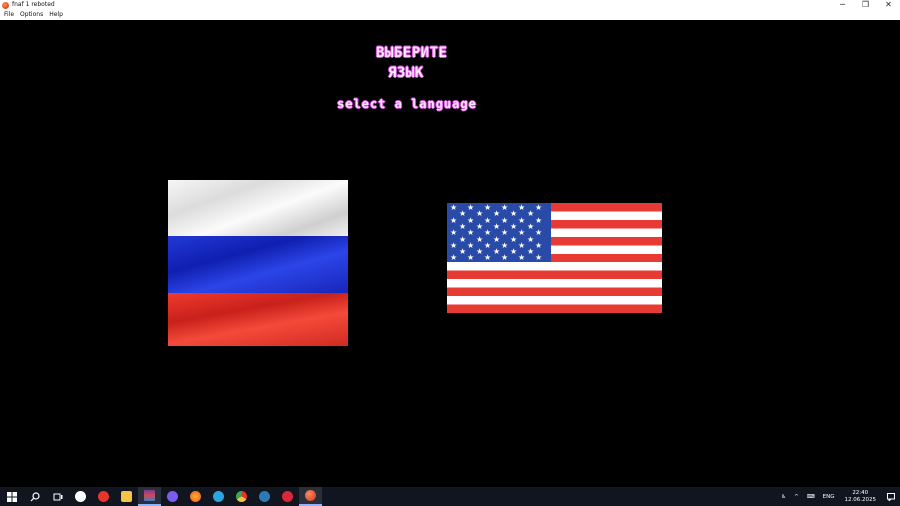 Image resolution: width=900 pixels, height=506 pixels. What do you see at coordinates (34, 496) in the screenshot?
I see `search-icon` at bounding box center [34, 496].